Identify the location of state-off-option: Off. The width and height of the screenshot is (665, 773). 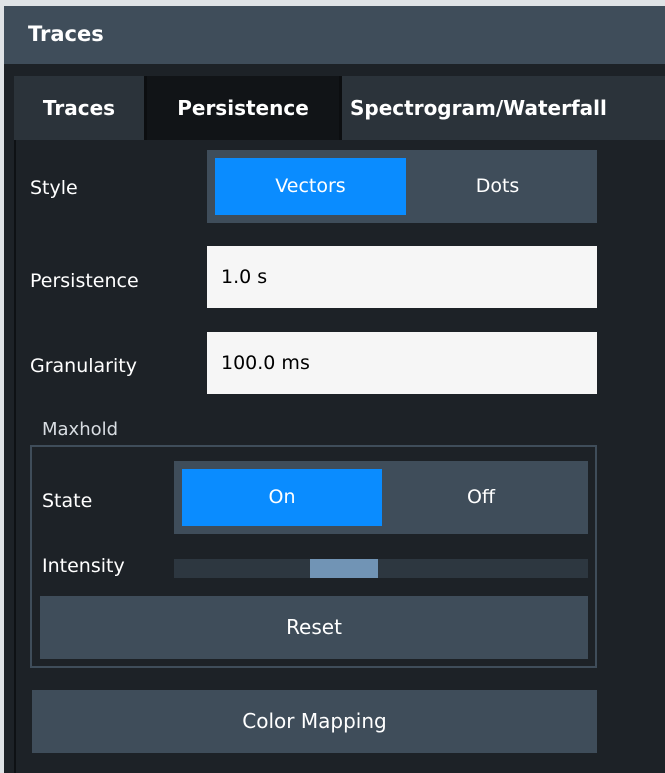
(481, 497).